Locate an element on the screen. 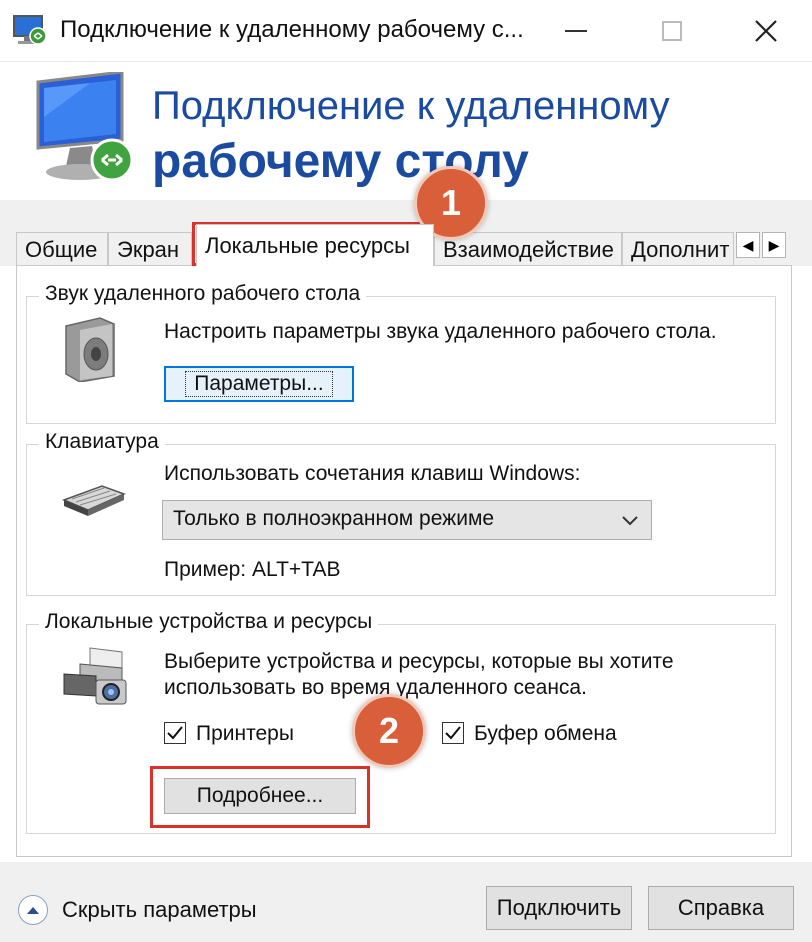  printers-checkbox is located at coordinates (175, 733).